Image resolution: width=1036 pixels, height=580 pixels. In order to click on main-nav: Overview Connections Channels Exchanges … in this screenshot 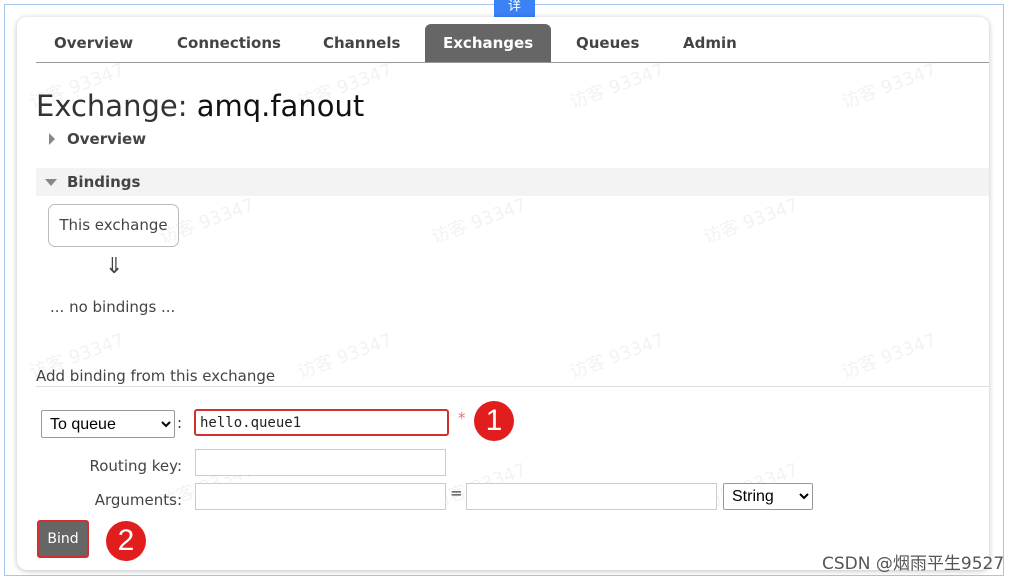, I will do `click(512, 43)`.